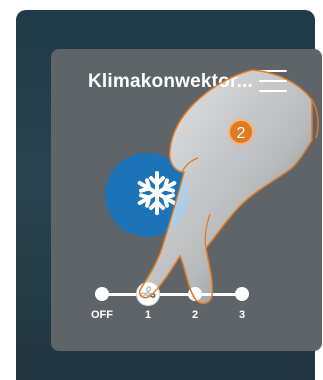 Image resolution: width=323 pixels, height=380 pixels. What do you see at coordinates (169, 302) in the screenshot?
I see `fan-speed-slider: OFF 1 2 3` at bounding box center [169, 302].